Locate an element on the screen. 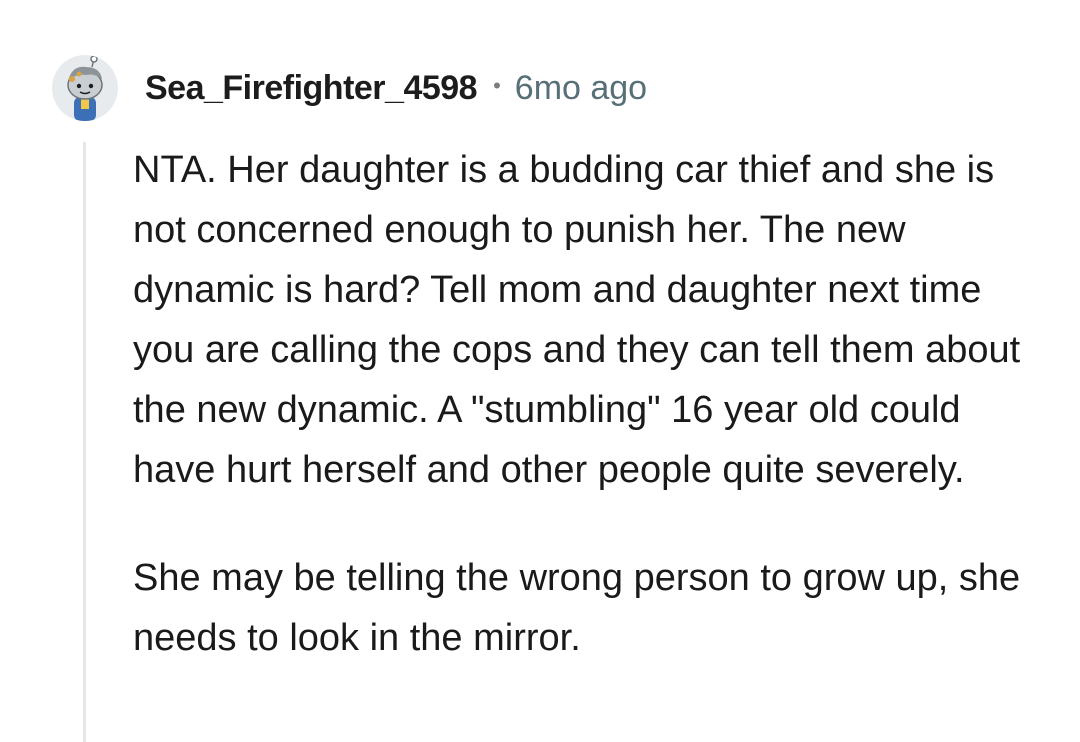  thread-collapse-line is located at coordinates (84, 442).